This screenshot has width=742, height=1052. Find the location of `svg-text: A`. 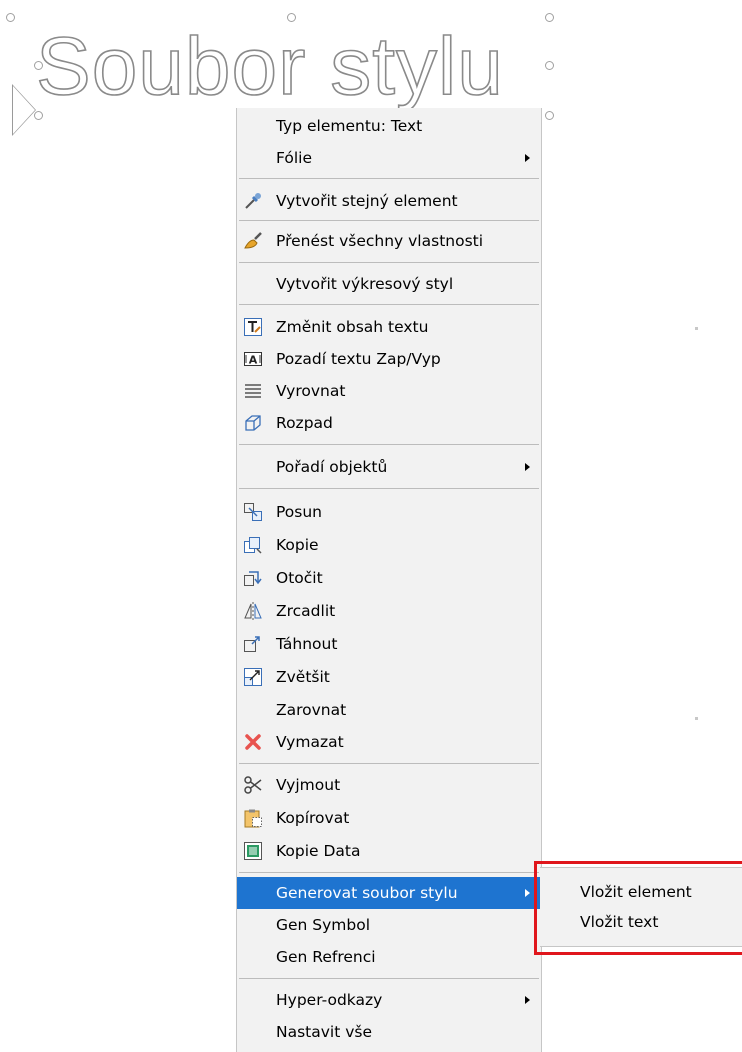

svg-text: A is located at coordinates (253, 360).